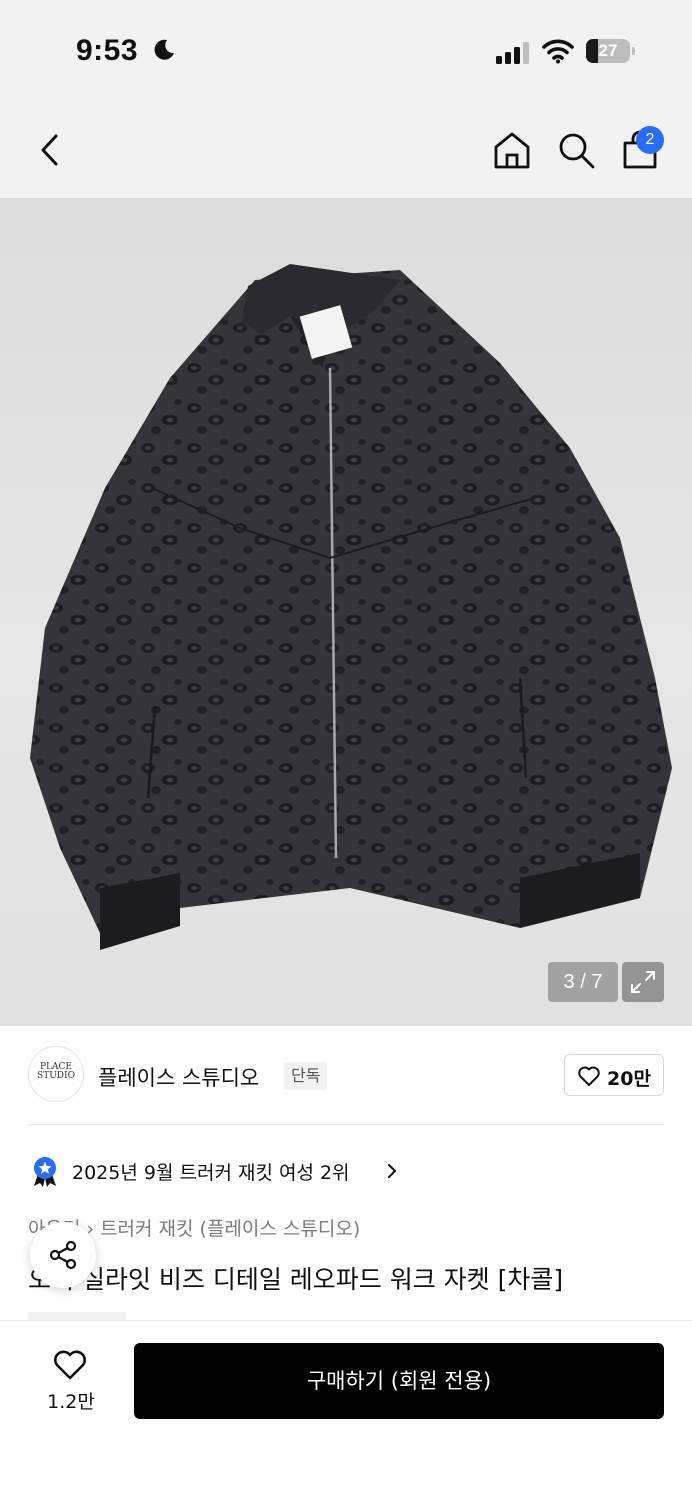 Image resolution: width=692 pixels, height=1500 pixels. I want to click on brand-like-button: 20만, so click(614, 1075).